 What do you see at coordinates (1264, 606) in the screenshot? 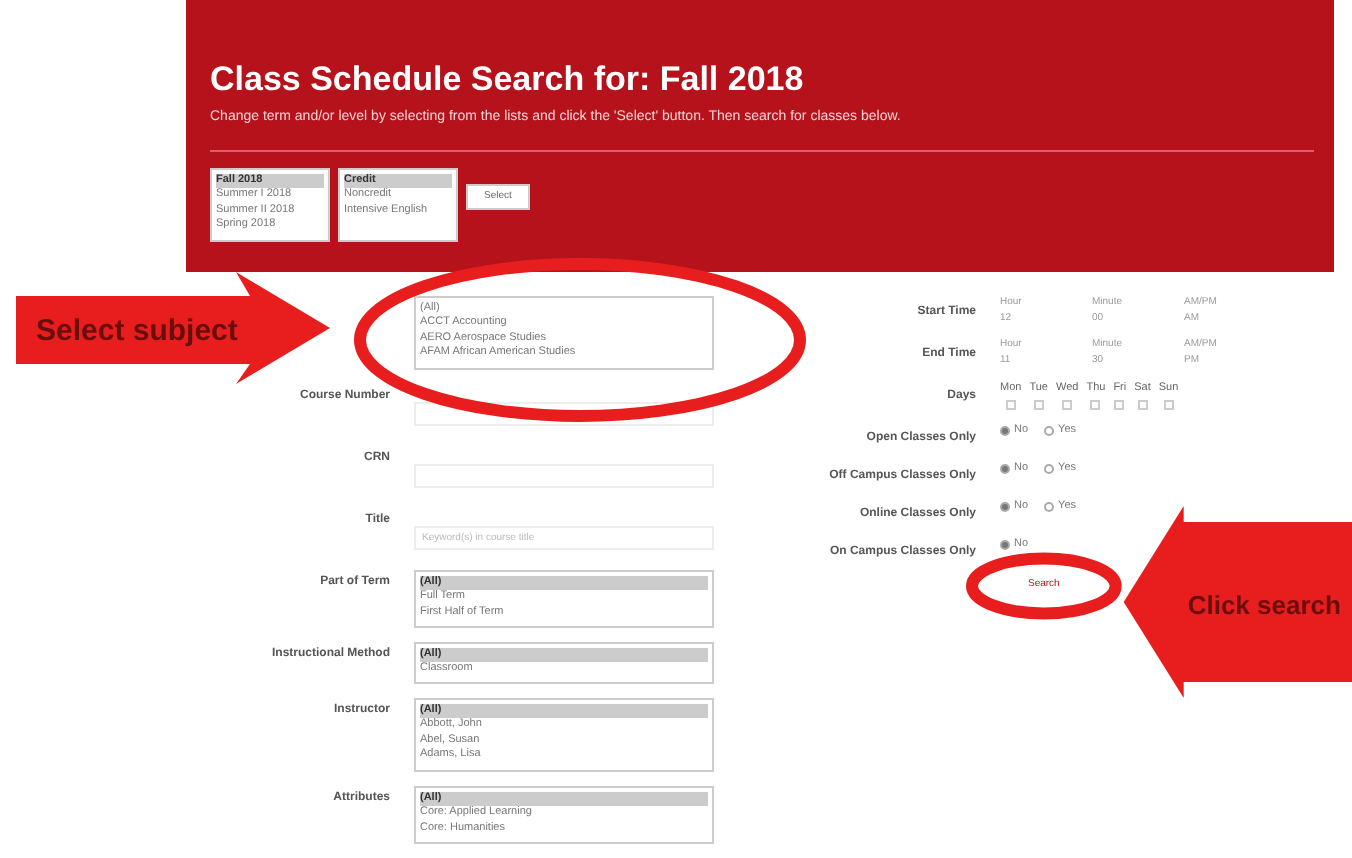
I see `annotation-text: Click search` at bounding box center [1264, 606].